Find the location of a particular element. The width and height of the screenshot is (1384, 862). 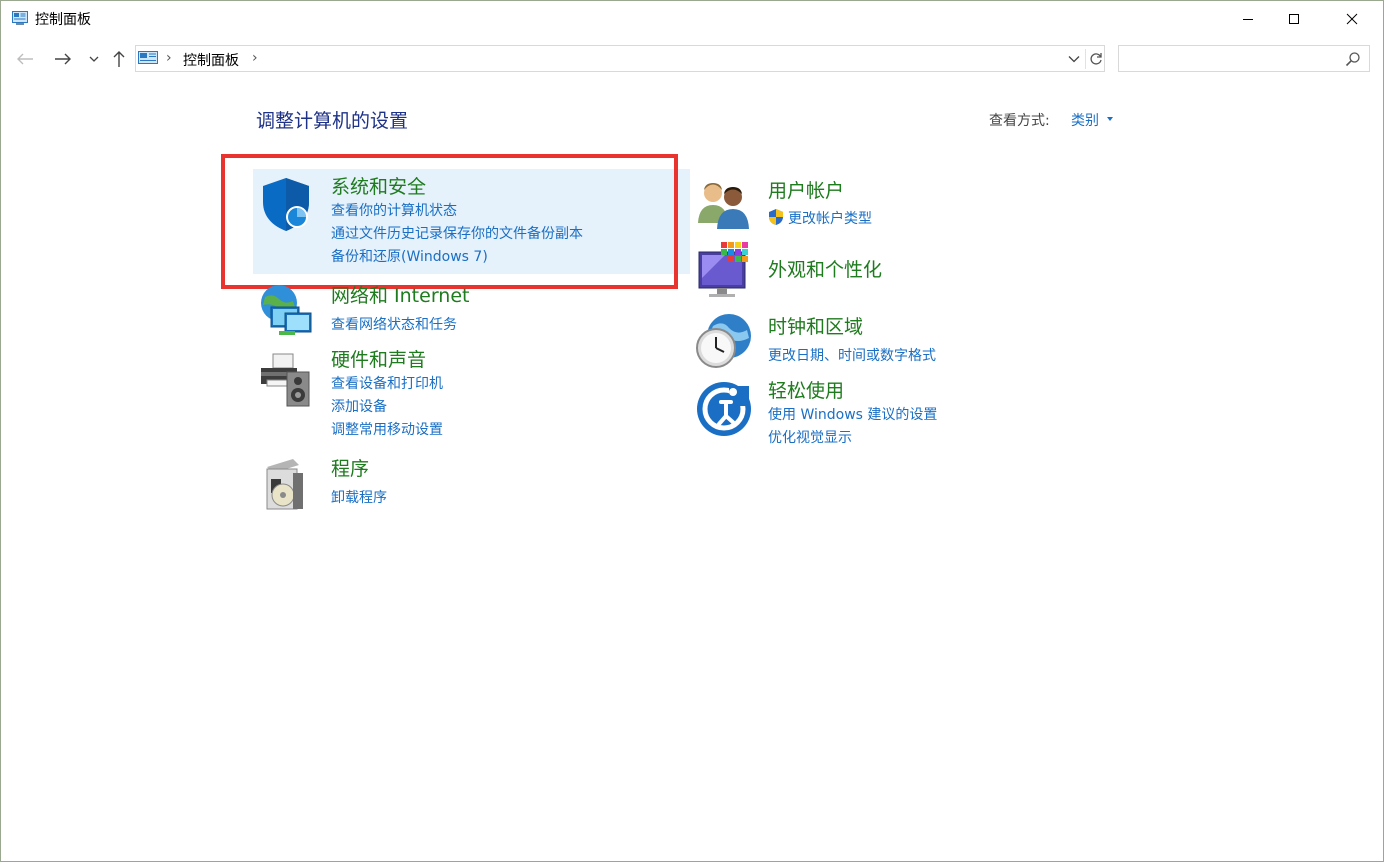

refresh-icon is located at coordinates (1096, 59).